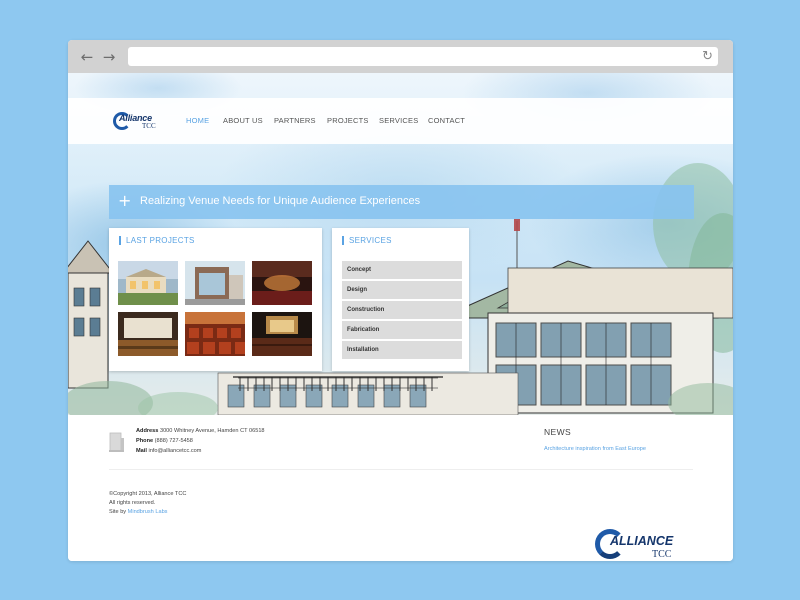  What do you see at coordinates (295, 120) in the screenshot?
I see `nav-partners: PARTNERS` at bounding box center [295, 120].